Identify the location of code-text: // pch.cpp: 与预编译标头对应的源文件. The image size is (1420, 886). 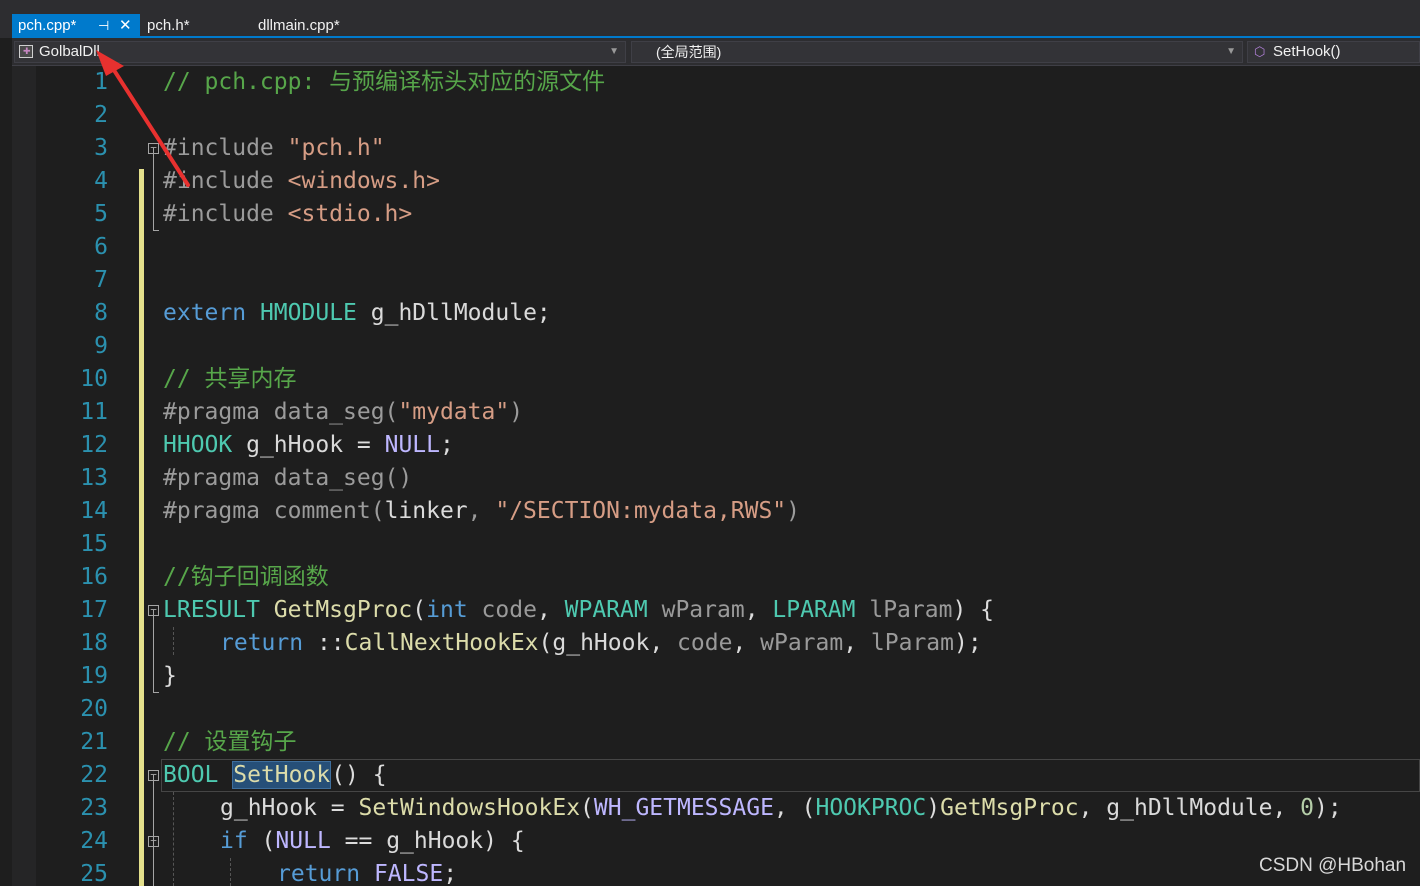
(384, 82).